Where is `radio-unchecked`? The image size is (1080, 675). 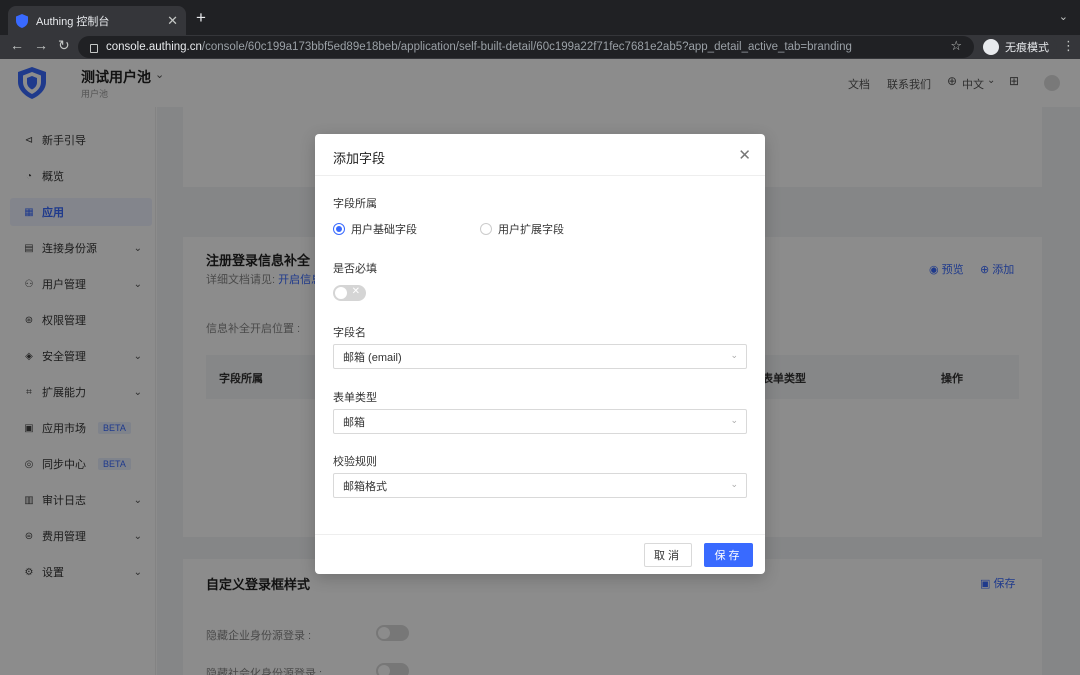
radio-unchecked is located at coordinates (486, 229).